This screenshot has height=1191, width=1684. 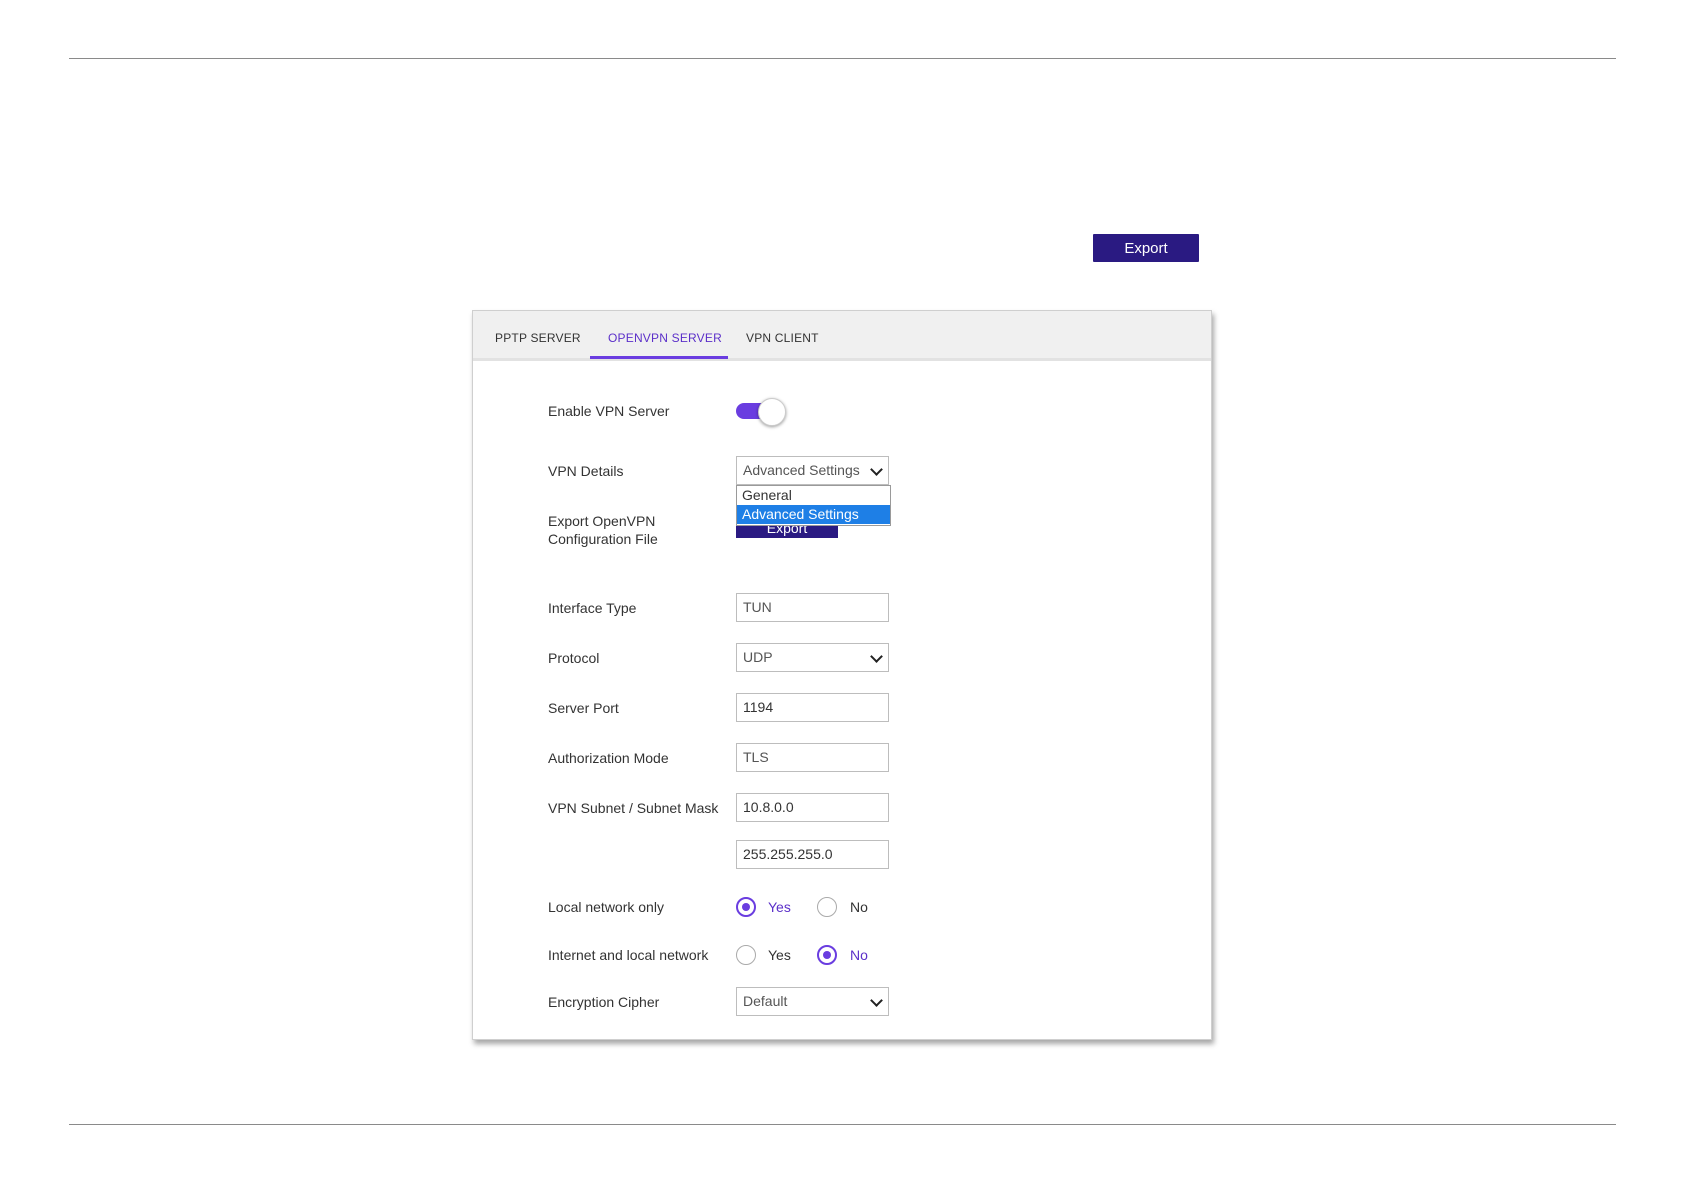 I want to click on protocol-value: UDP, so click(x=758, y=657).